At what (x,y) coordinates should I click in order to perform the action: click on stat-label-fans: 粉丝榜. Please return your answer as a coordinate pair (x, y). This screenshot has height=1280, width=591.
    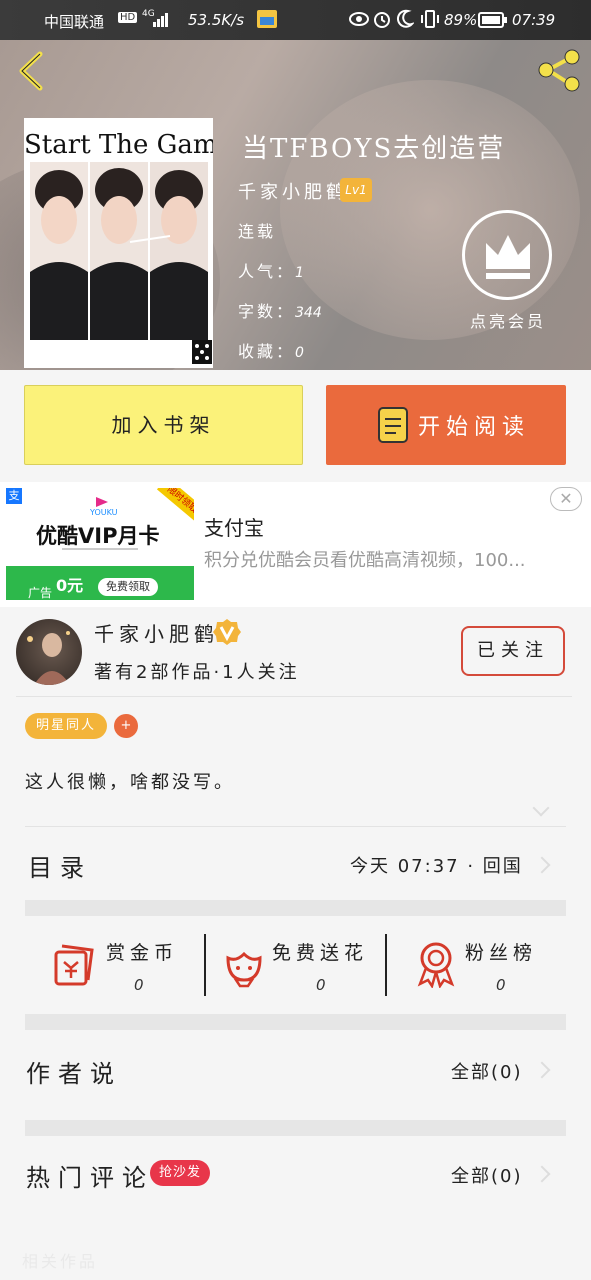
    Looking at the image, I should click on (501, 951).